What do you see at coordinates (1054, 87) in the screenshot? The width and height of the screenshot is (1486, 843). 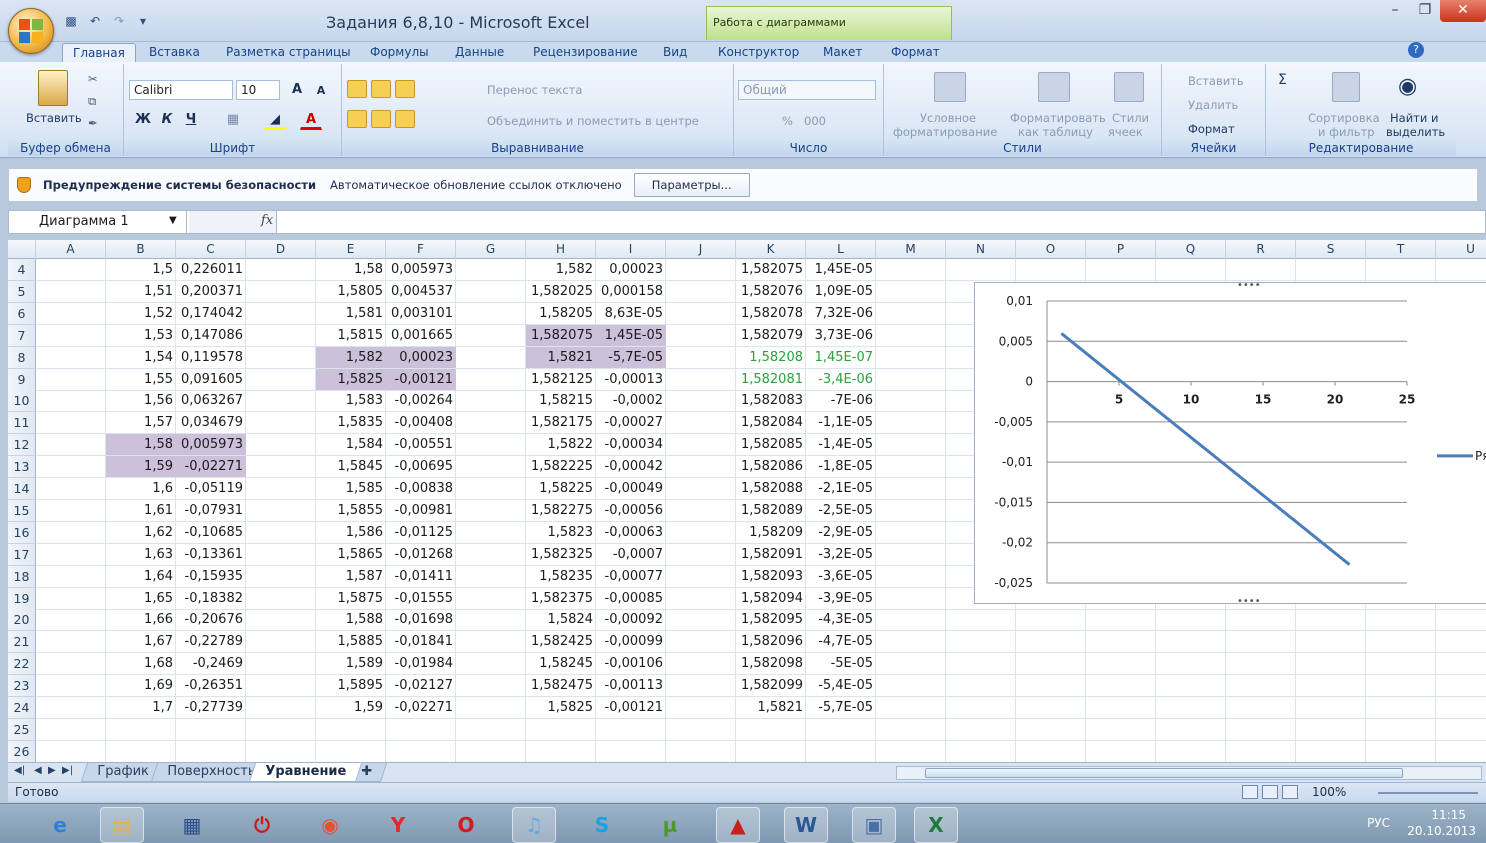 I see `format-as-table-icon` at bounding box center [1054, 87].